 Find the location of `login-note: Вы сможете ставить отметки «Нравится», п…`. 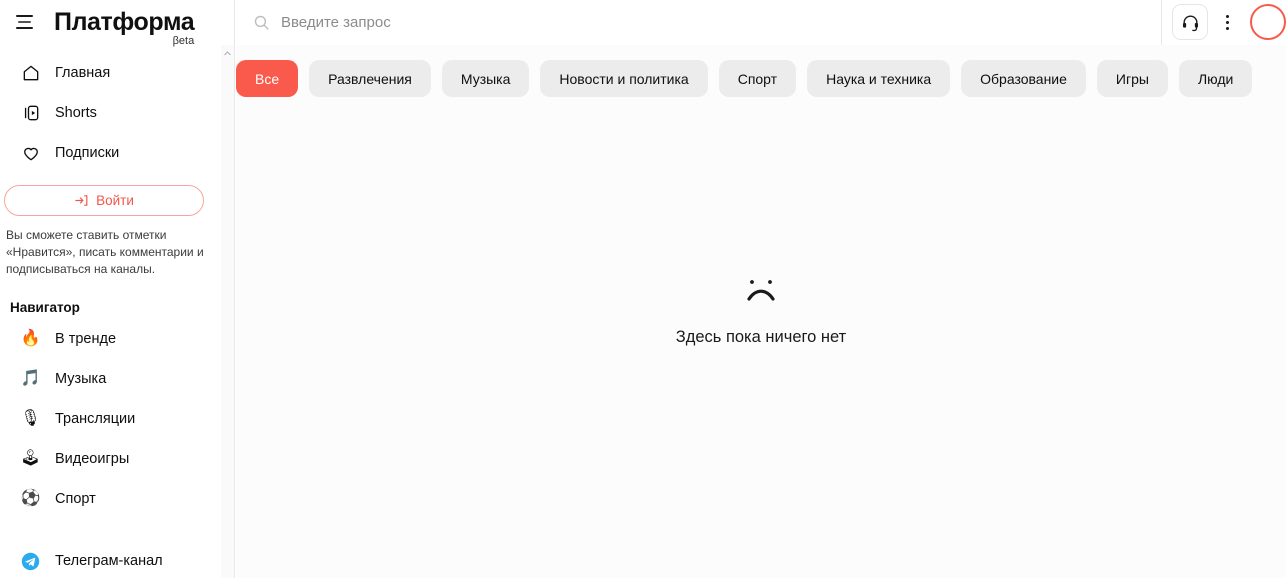

login-note: Вы сможете ставить отметки «Нравится», п… is located at coordinates (105, 252).